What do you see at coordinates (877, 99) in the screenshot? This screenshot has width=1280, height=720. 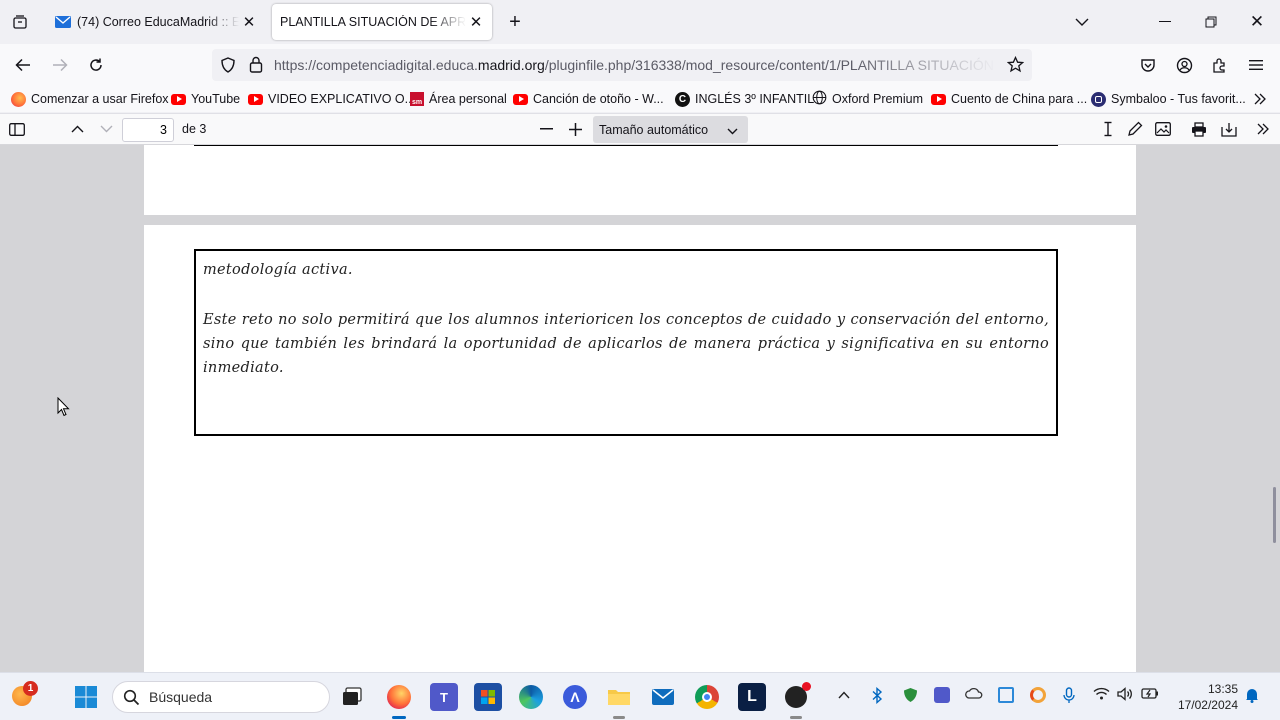 I see `bookmark-label: Oxford Premium` at bounding box center [877, 99].